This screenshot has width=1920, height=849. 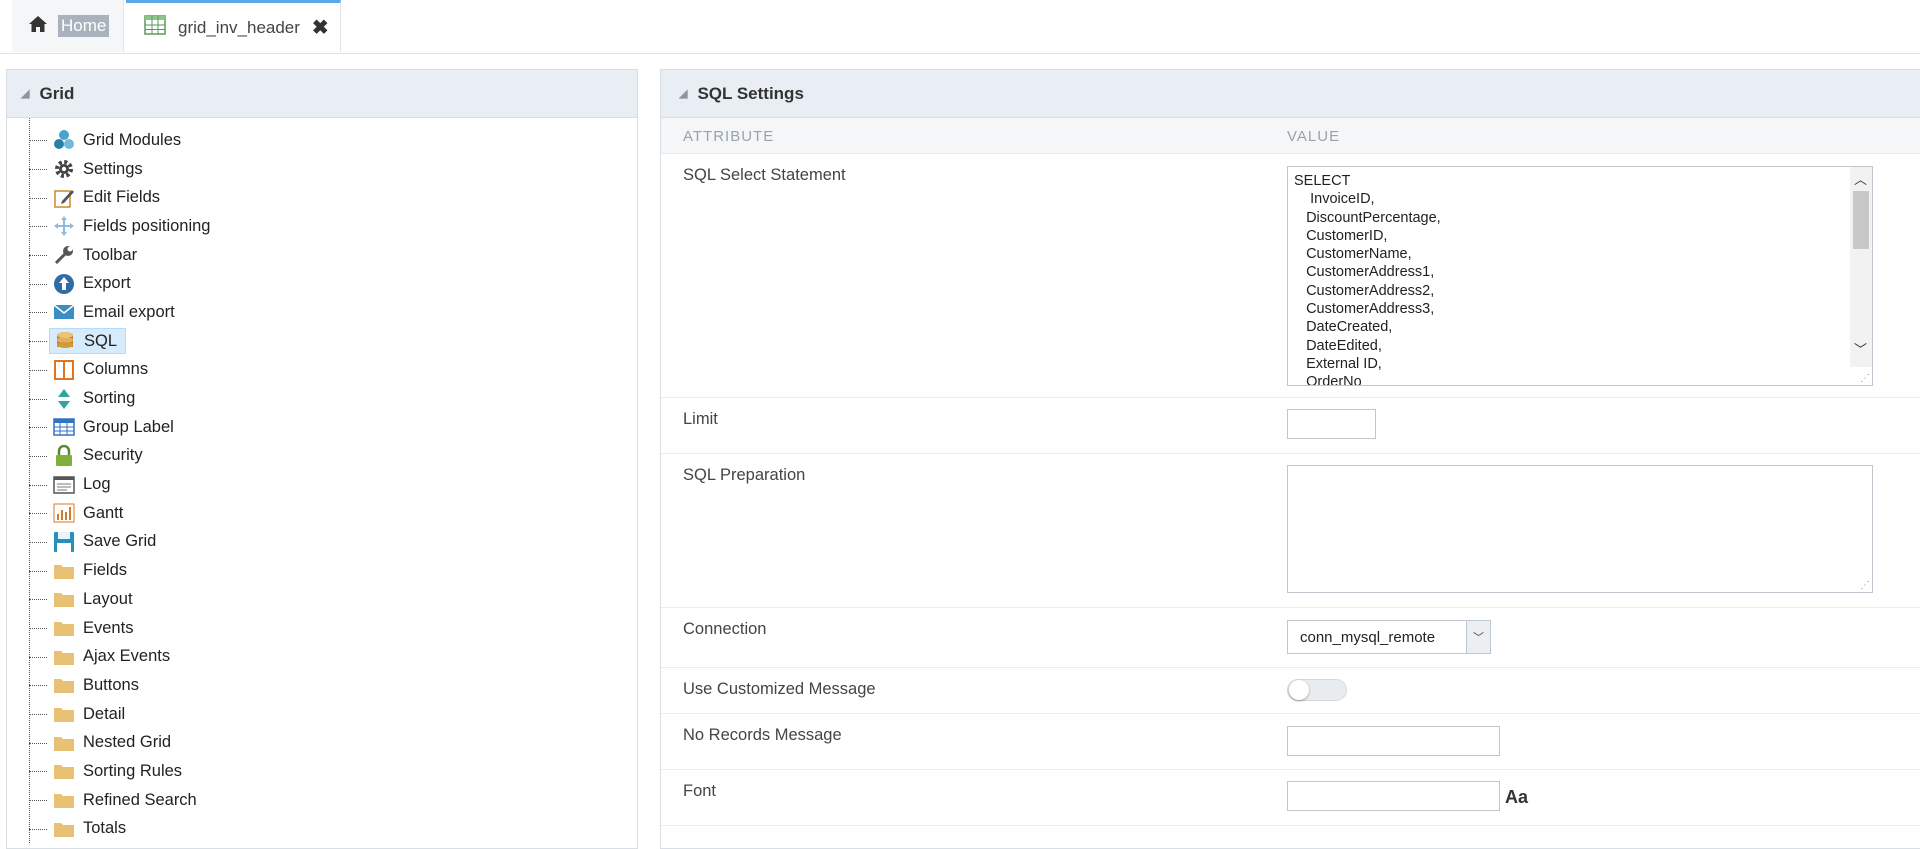 What do you see at coordinates (1861, 220) in the screenshot?
I see `sql-scrollbar-thumb` at bounding box center [1861, 220].